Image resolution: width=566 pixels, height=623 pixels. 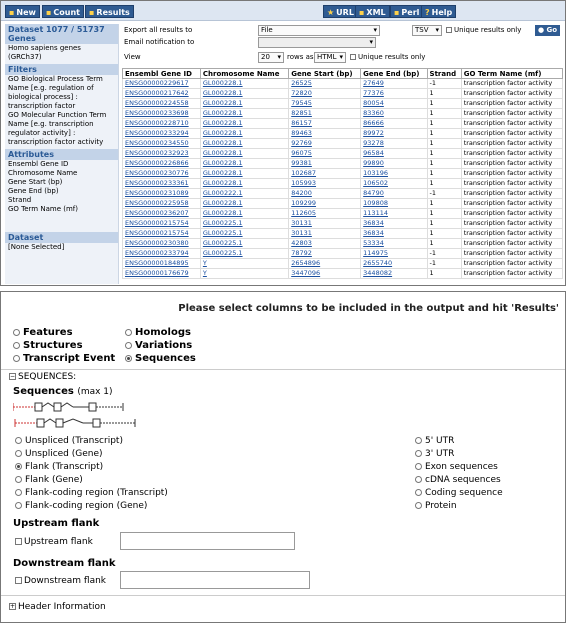 I want to click on perl-button: ▪ Perl, so click(x=407, y=11).